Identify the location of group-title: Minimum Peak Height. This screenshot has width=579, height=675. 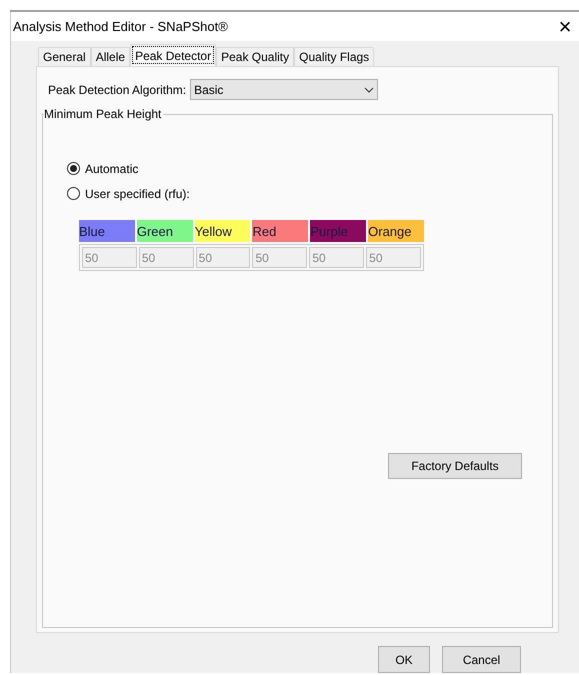
(104, 114).